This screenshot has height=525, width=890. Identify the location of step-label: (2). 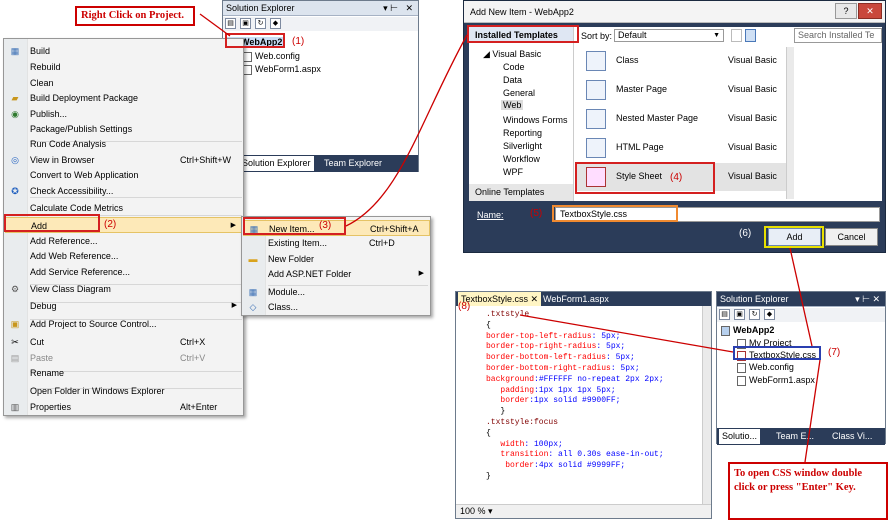
(110, 224).